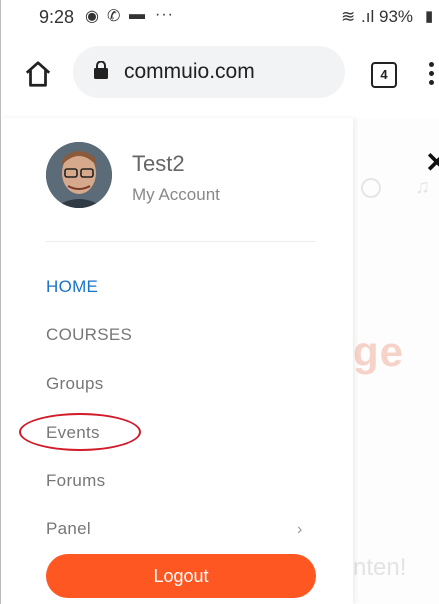 The image size is (439, 604). What do you see at coordinates (429, 16) in the screenshot?
I see `battery-icon: ▮` at bounding box center [429, 16].